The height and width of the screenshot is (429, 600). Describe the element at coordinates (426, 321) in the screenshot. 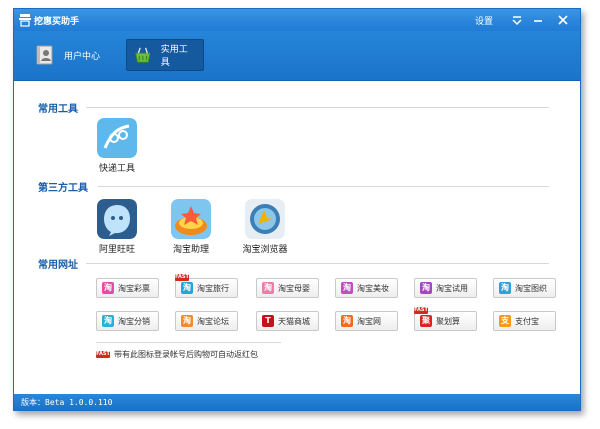

I see `juhuasuan-icon: 聚` at that location.